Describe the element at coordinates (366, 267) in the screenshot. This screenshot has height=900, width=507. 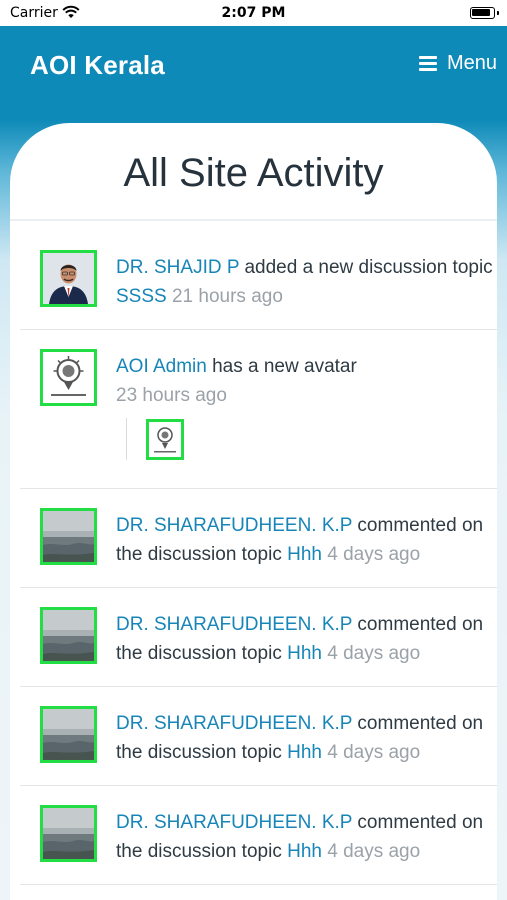
I see `activity-action: added a new discussion topic` at that location.